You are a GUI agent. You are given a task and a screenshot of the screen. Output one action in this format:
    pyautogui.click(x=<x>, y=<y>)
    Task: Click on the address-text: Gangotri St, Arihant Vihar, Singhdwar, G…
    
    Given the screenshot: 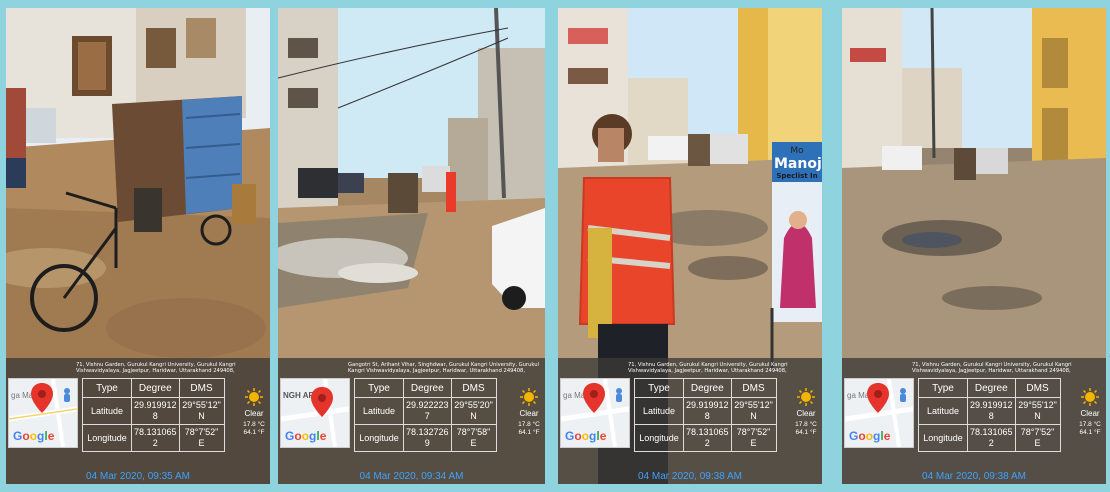 What is the action you would take?
    pyautogui.click(x=443, y=368)
    